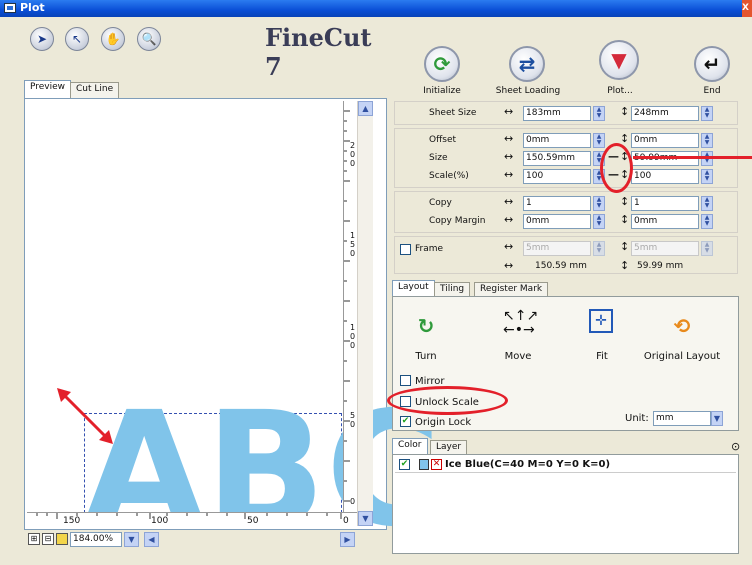 Image resolution: width=752 pixels, height=565 pixels. Describe the element at coordinates (557, 248) in the screenshot. I see `frame-x-field: 5mm` at that location.